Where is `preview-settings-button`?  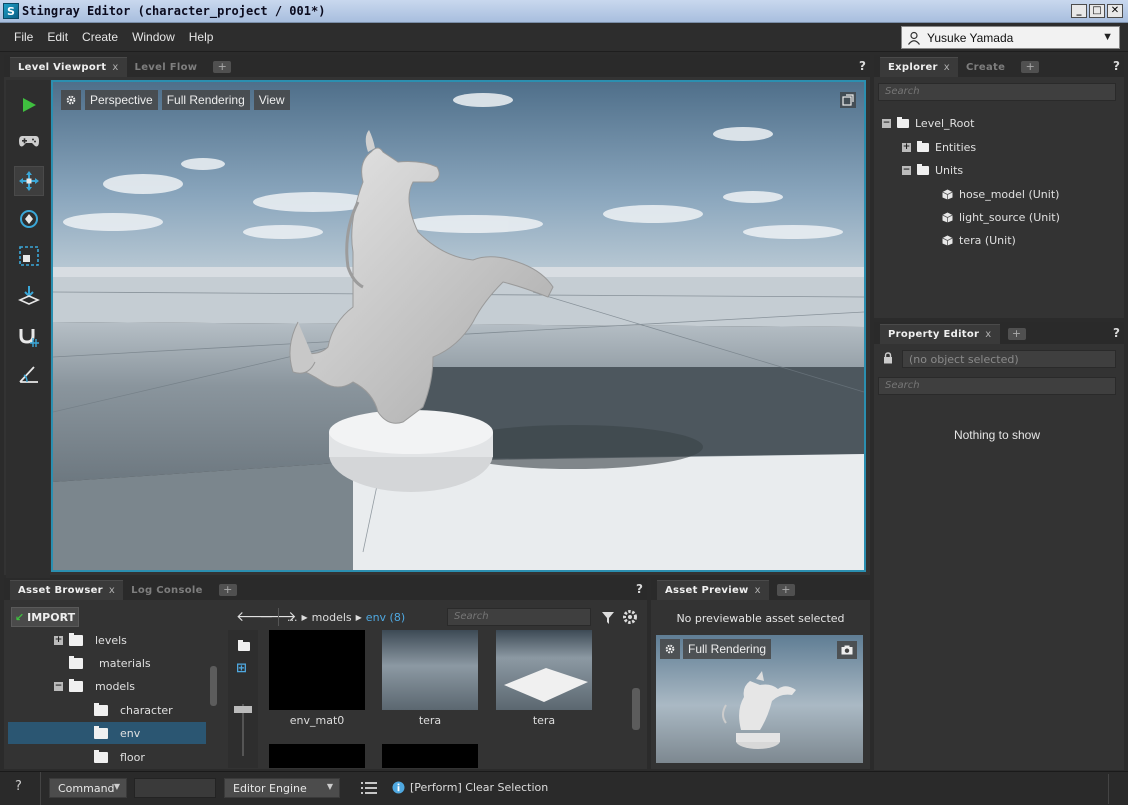
preview-settings-button is located at coordinates (670, 649).